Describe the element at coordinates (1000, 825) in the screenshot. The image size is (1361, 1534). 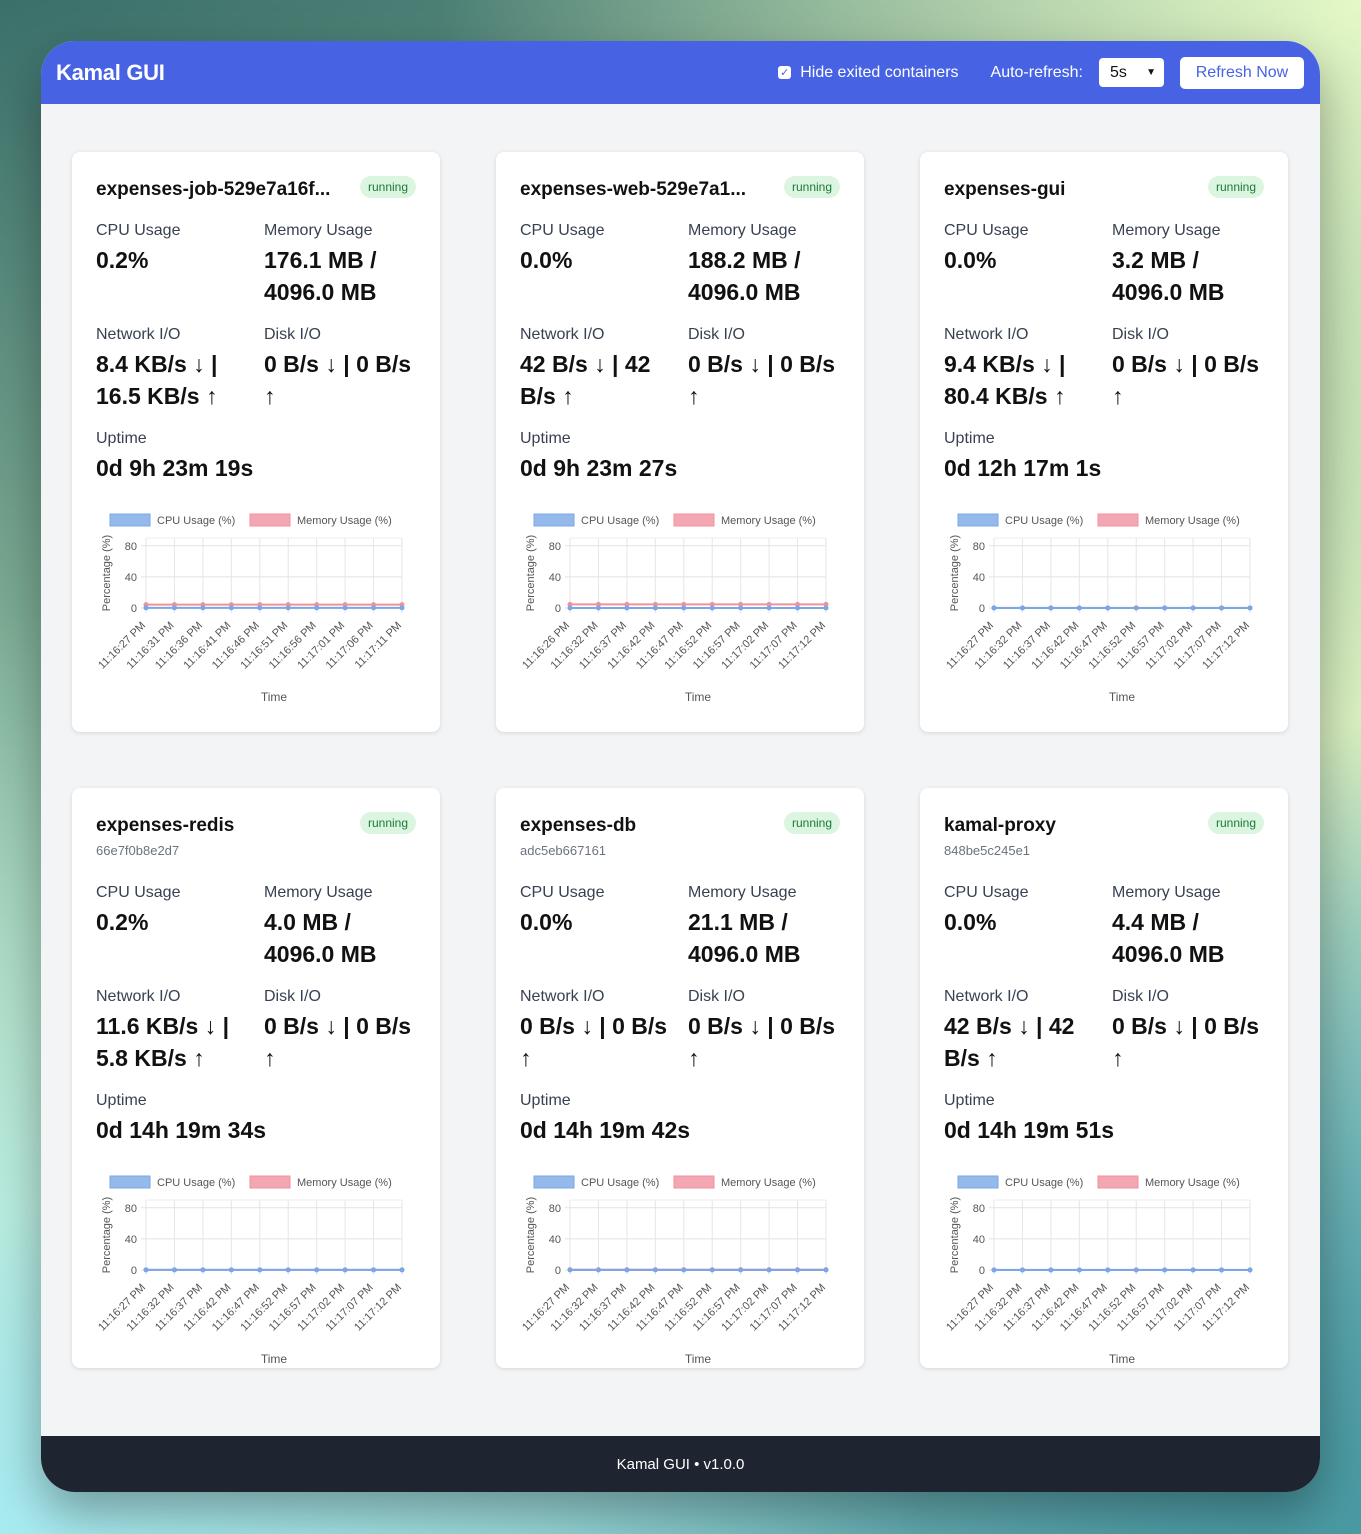
I see `container-name: kamal-proxy` at that location.